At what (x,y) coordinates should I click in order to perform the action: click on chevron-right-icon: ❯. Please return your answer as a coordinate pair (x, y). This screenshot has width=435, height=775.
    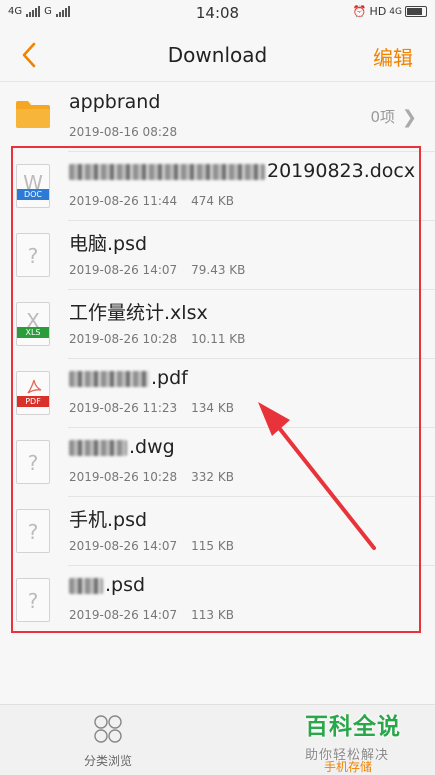
    Looking at the image, I should click on (409, 117).